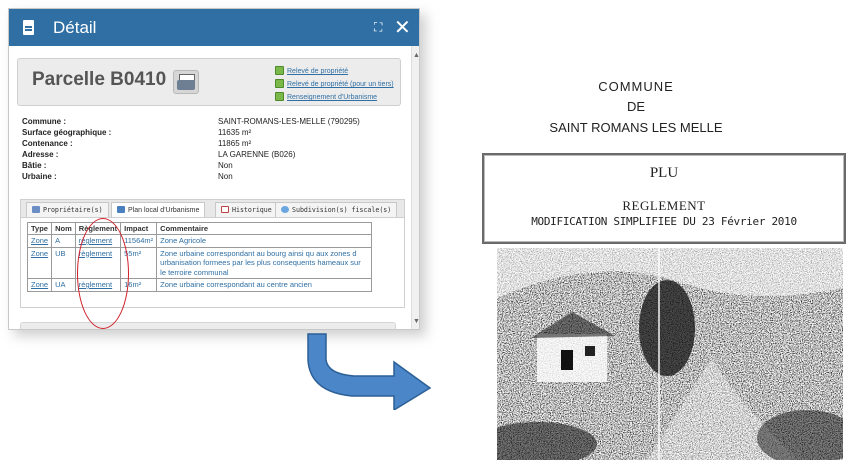 The image size is (856, 465). What do you see at coordinates (415, 187) in the screenshot?
I see `vertical-scrollbar: ▲ ▼` at bounding box center [415, 187].